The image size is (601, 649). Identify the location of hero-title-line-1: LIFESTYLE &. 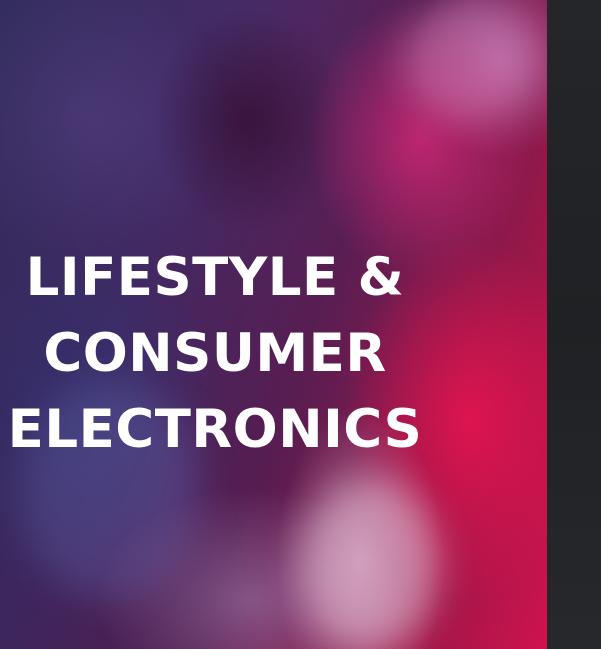
(215, 277).